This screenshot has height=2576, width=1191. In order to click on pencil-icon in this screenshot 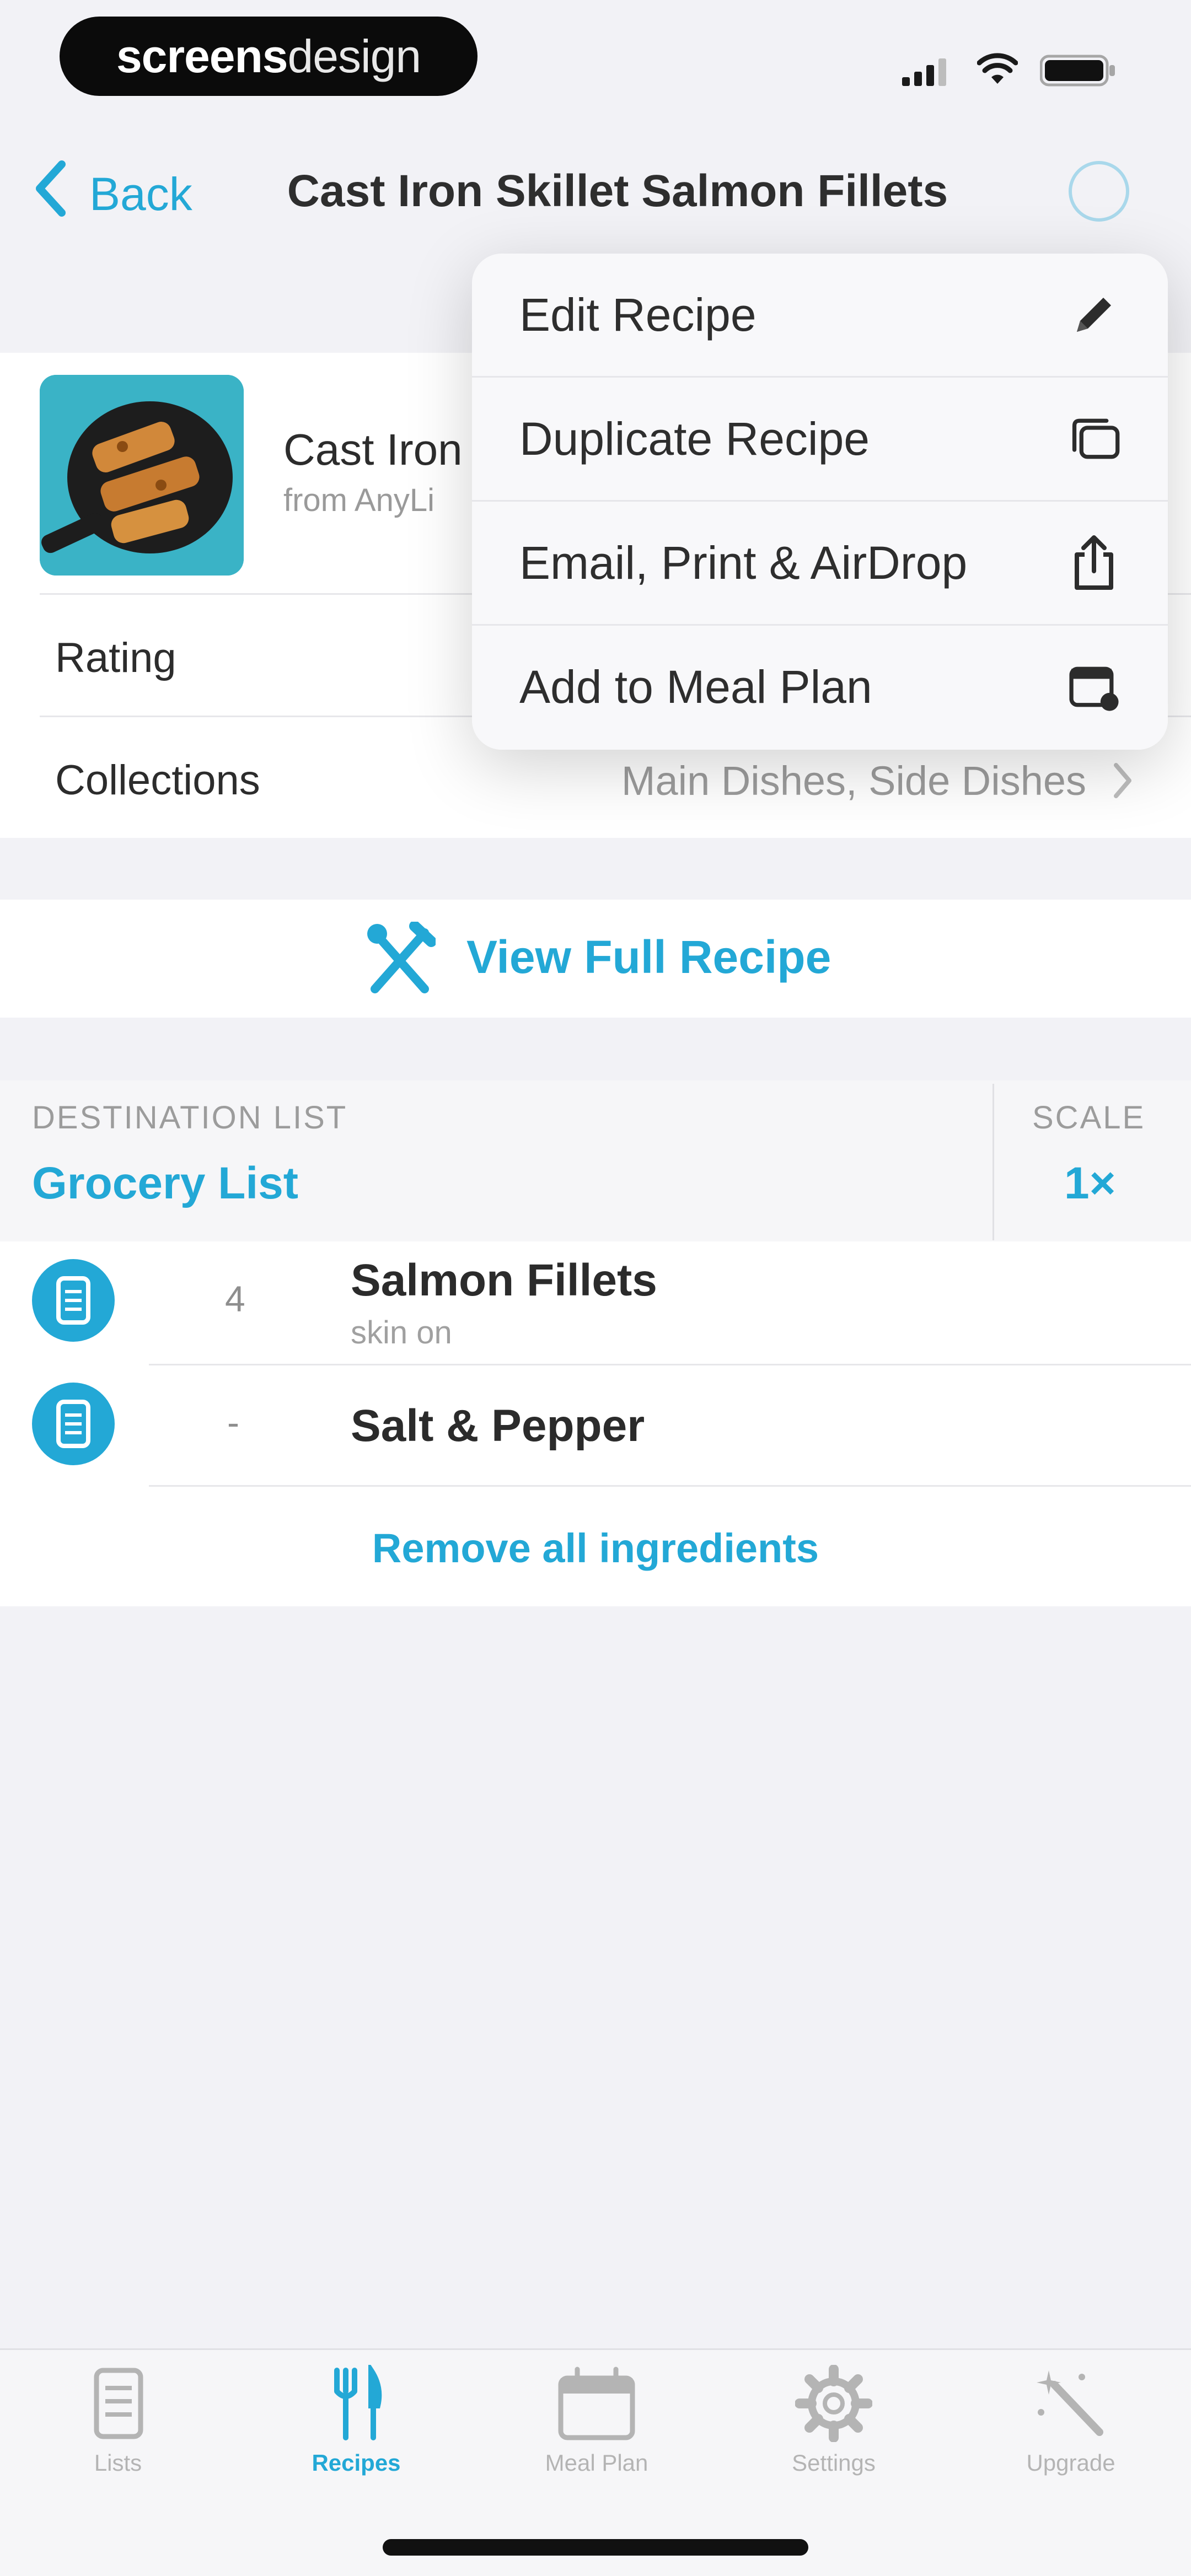, I will do `click(1094, 314)`.